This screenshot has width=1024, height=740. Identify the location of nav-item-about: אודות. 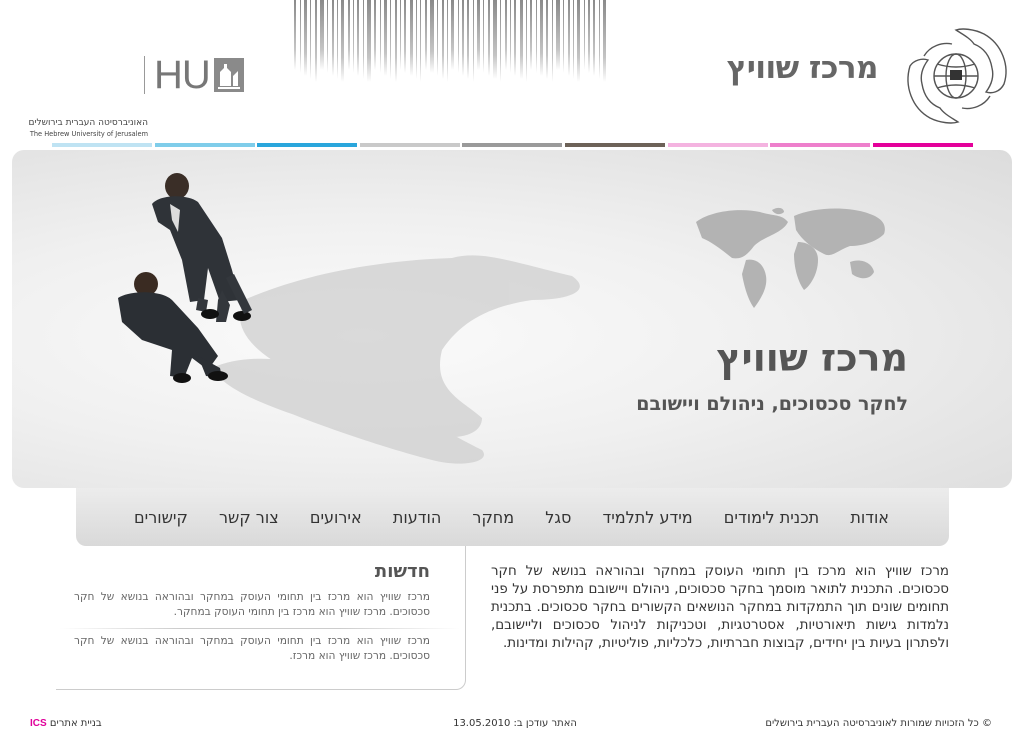
(869, 517).